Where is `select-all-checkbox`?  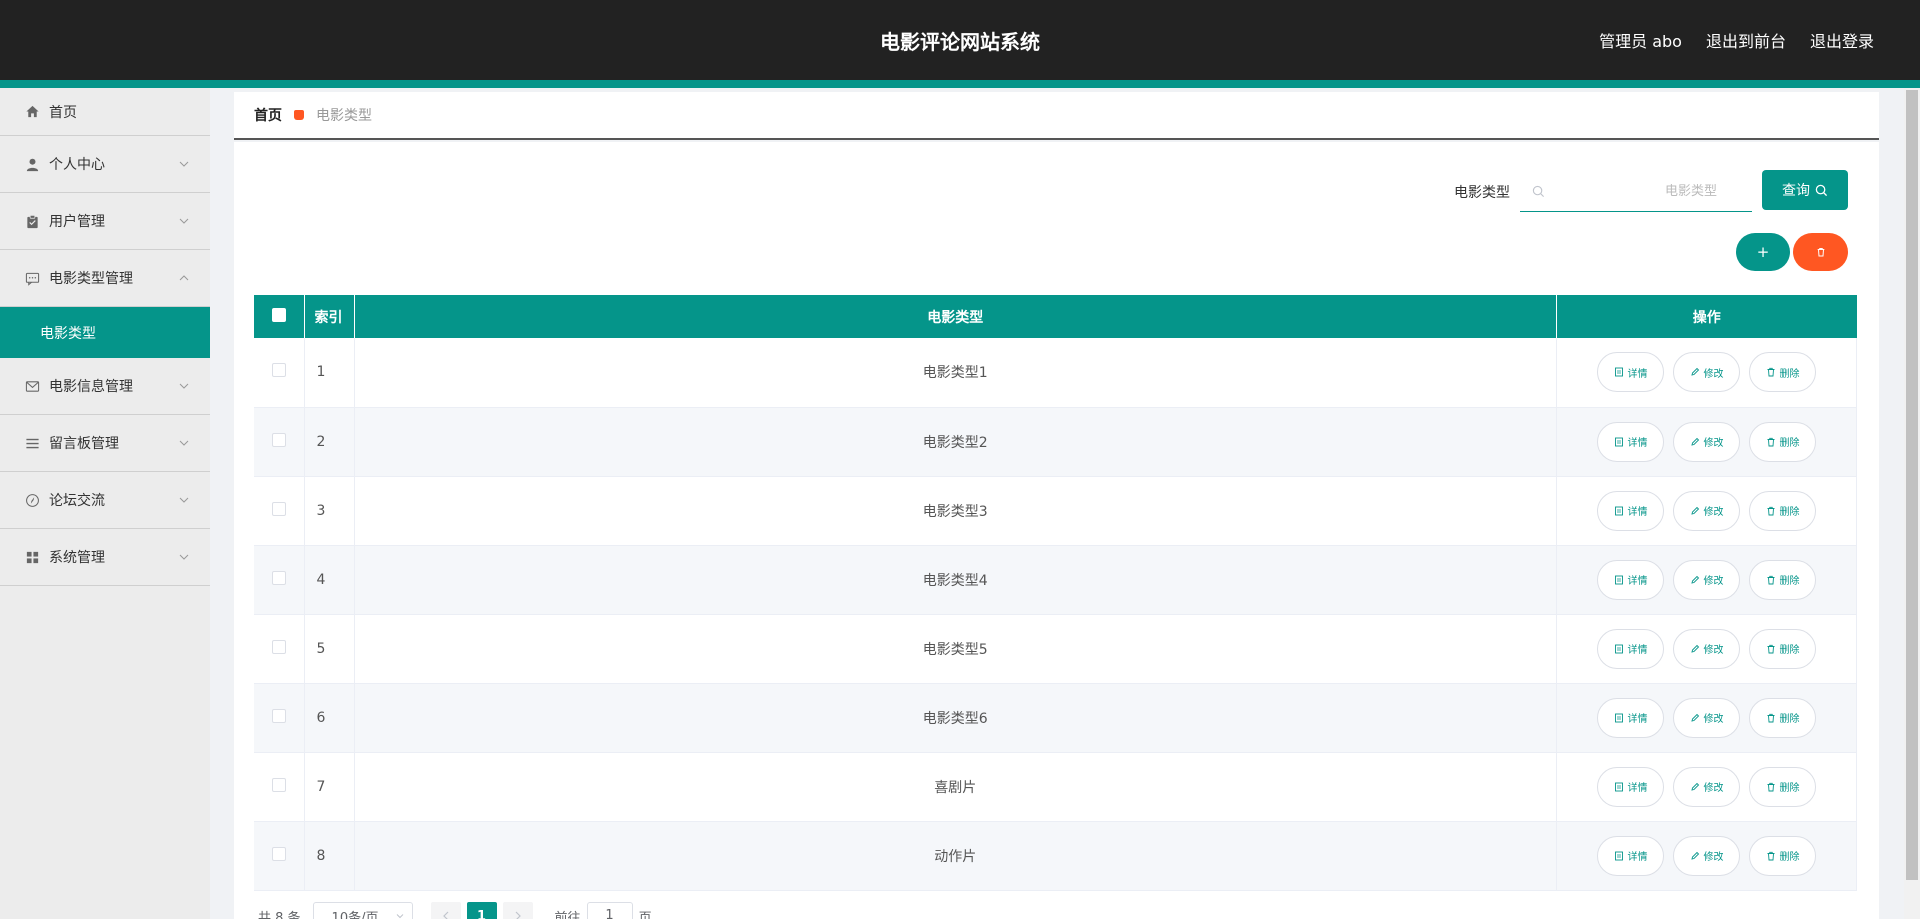 select-all-checkbox is located at coordinates (278, 314).